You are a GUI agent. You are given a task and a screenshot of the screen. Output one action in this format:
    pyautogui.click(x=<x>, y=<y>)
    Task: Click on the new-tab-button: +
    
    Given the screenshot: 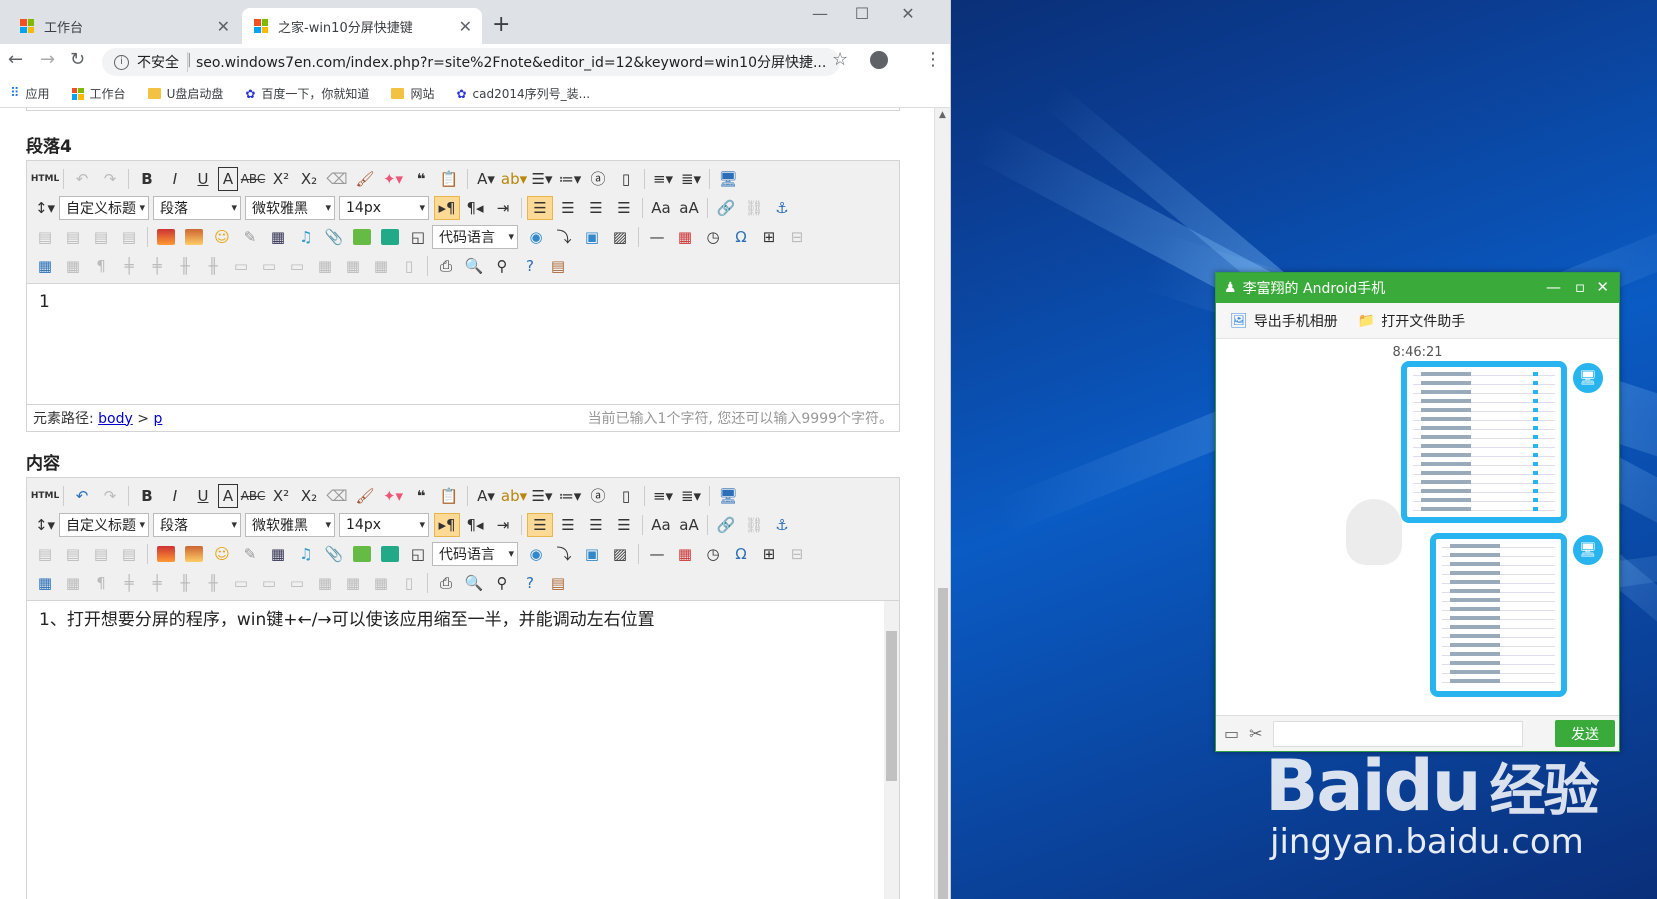 What is the action you would take?
    pyautogui.click(x=501, y=24)
    